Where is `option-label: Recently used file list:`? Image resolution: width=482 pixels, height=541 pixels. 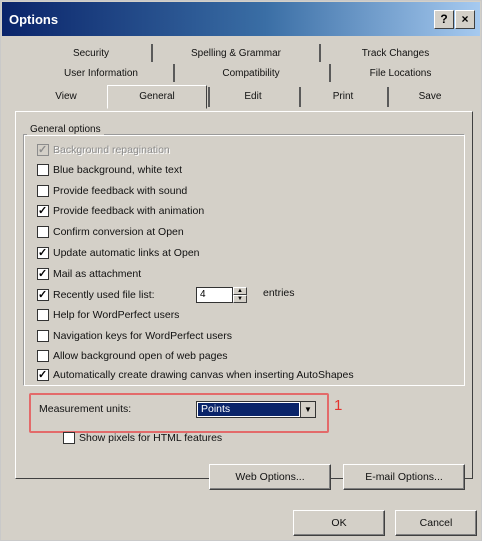 option-label: Recently used file list: is located at coordinates (104, 295).